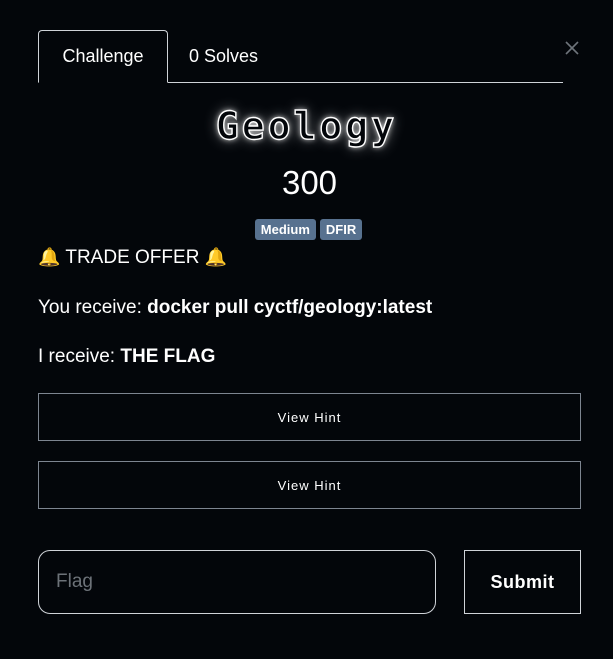 This screenshot has height=659, width=613. Describe the element at coordinates (522, 582) in the screenshot. I see `submit-button: Submit` at that location.